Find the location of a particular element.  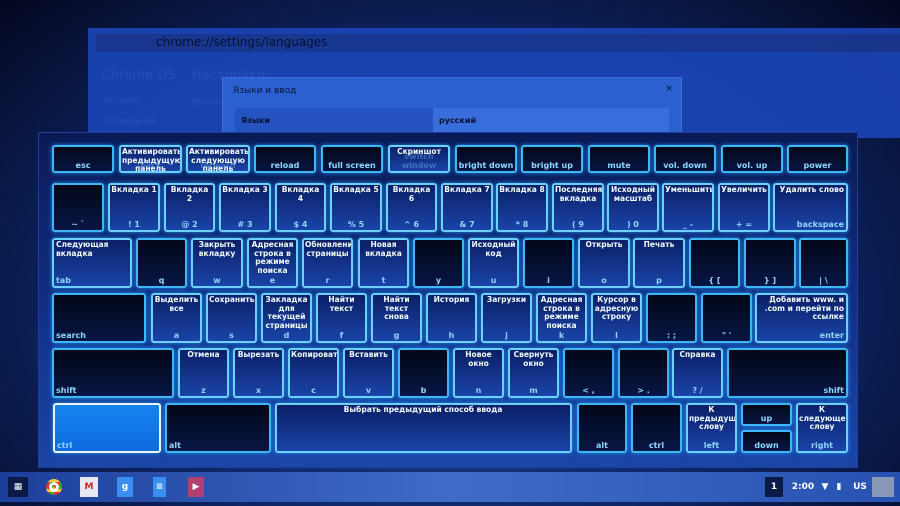

battery-icon: ▮ is located at coordinates (839, 487).